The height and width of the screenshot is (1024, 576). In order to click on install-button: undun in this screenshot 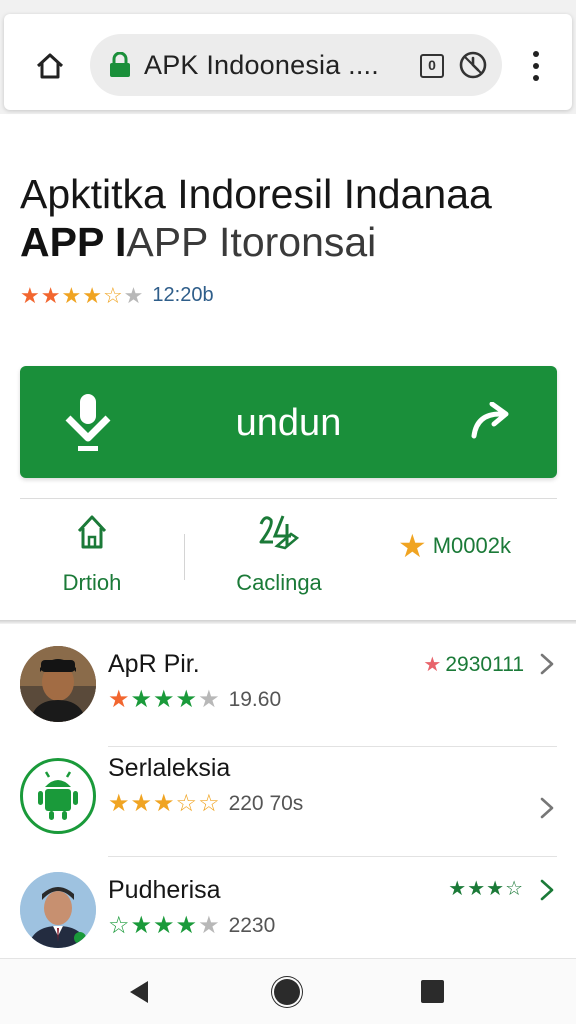, I will do `click(288, 422)`.